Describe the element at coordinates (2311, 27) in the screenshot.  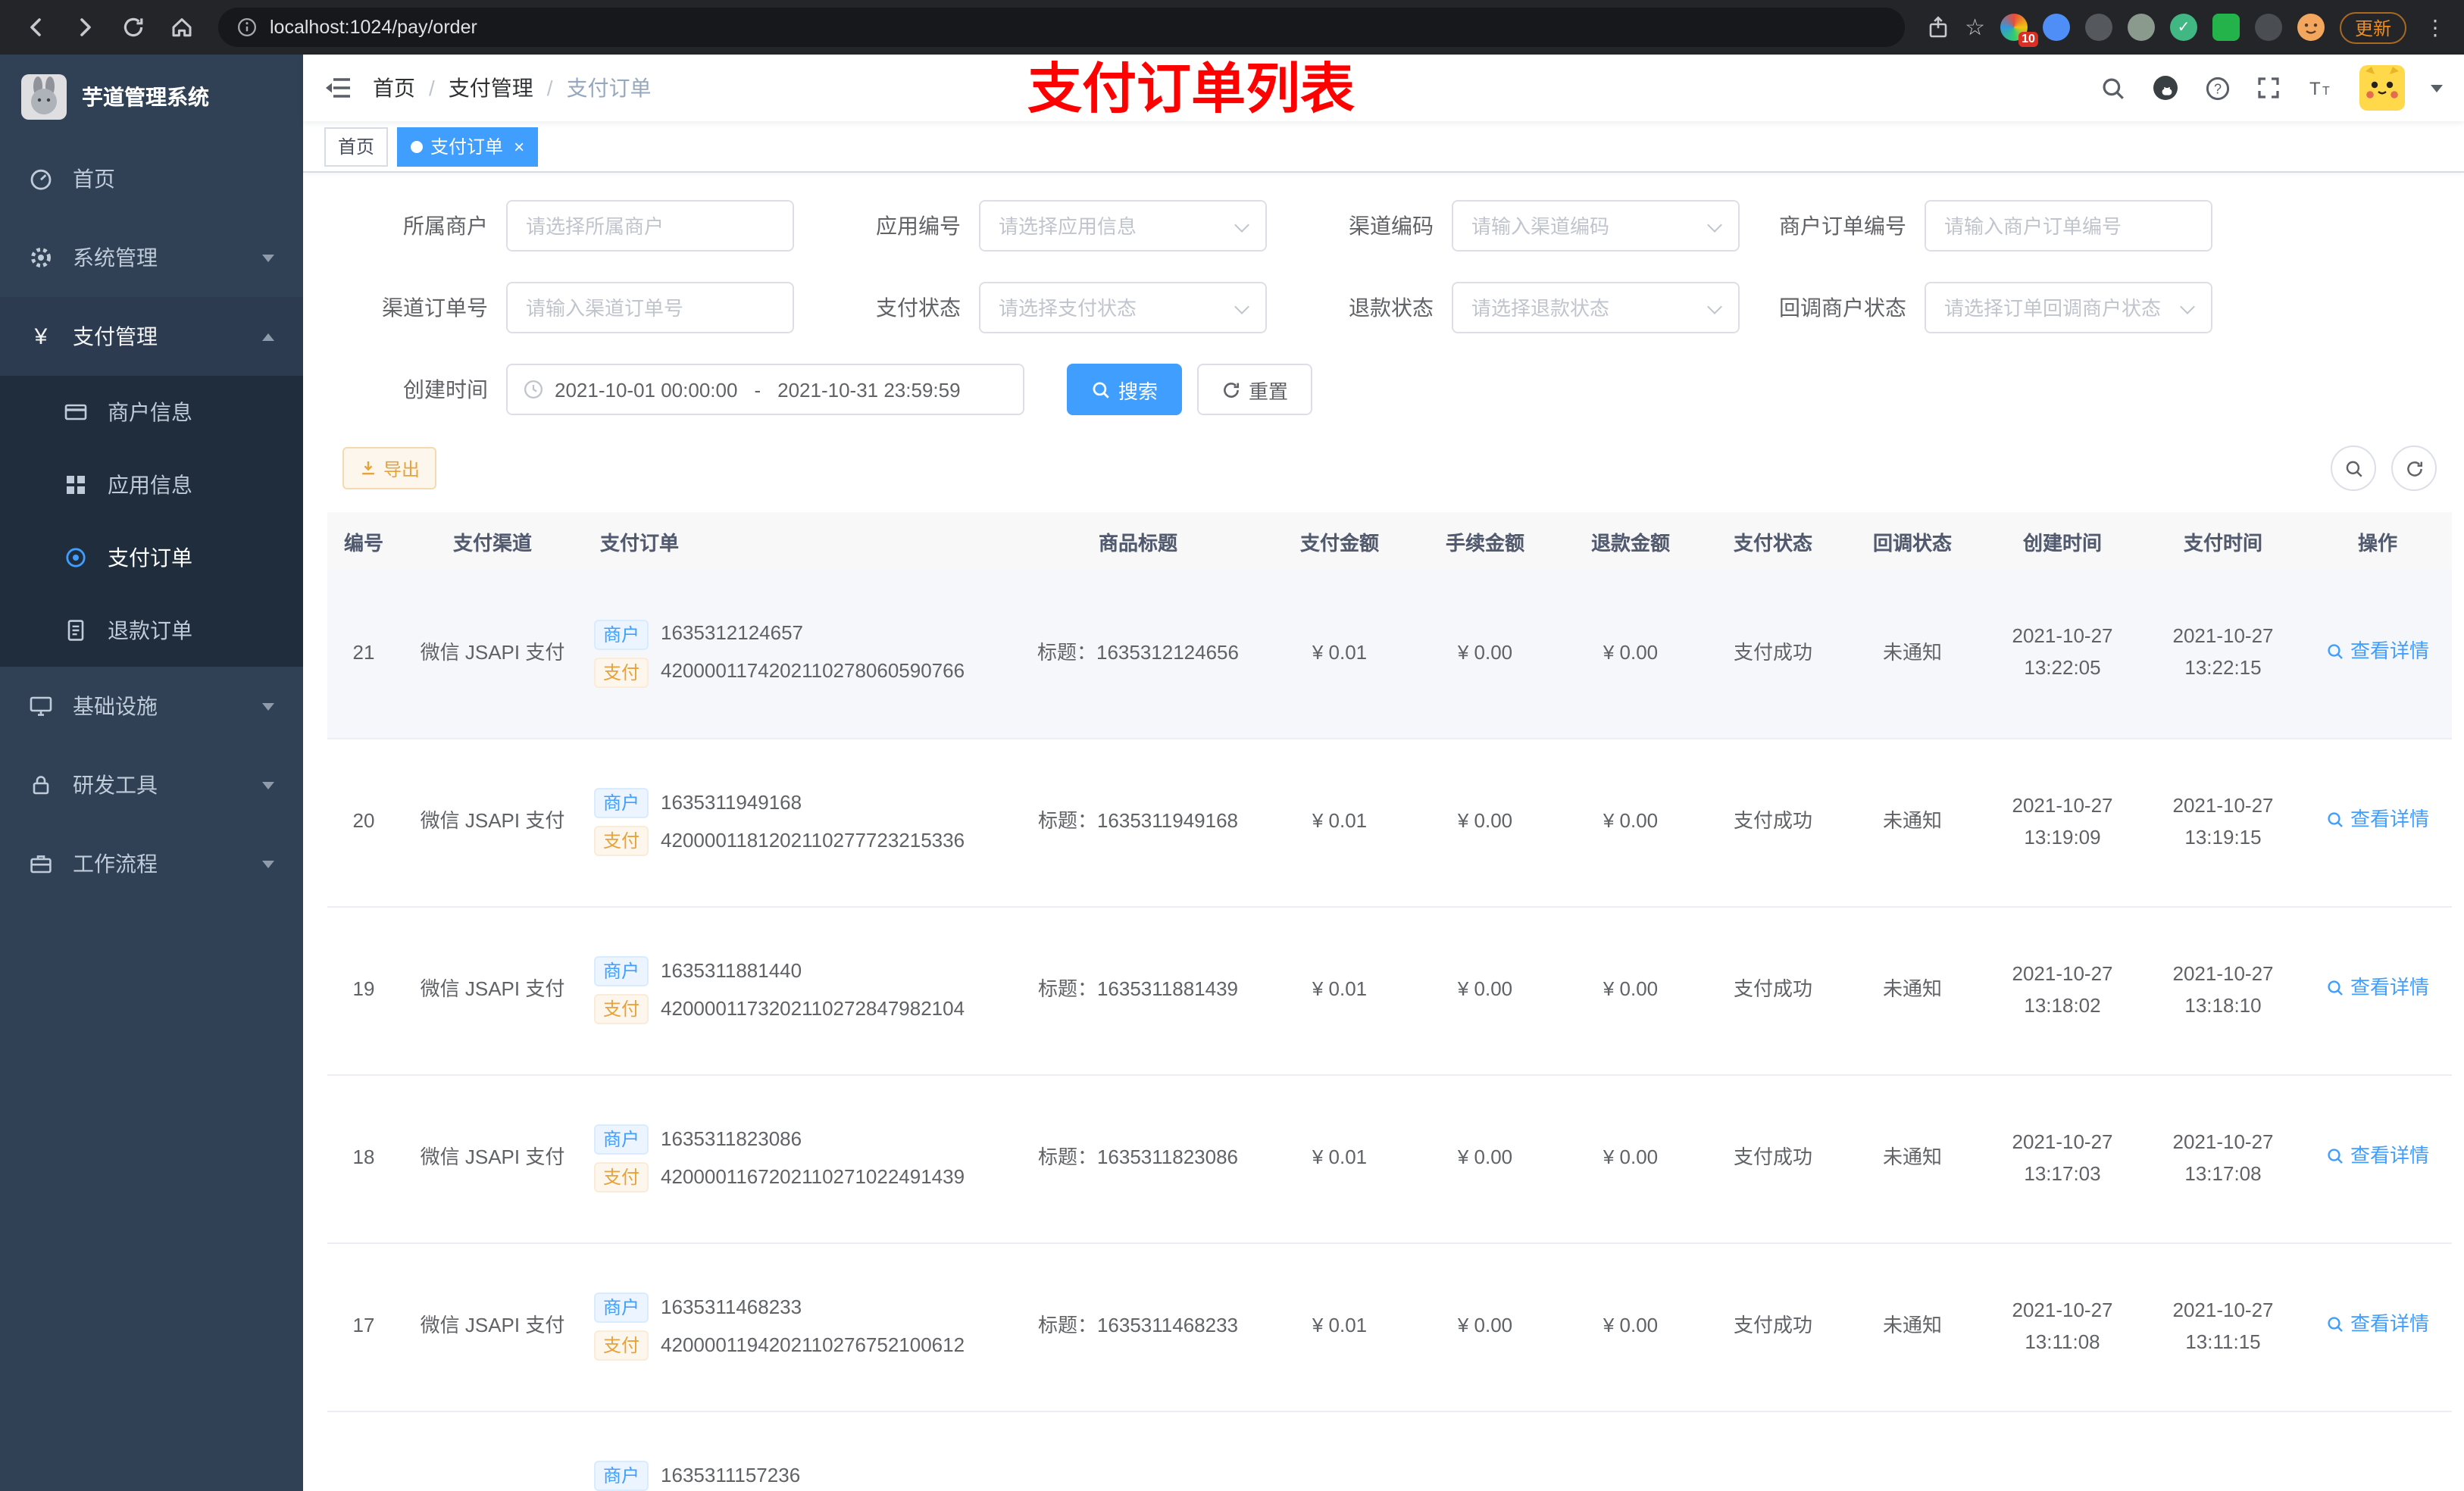
I see `browser-profile-avatar` at that location.